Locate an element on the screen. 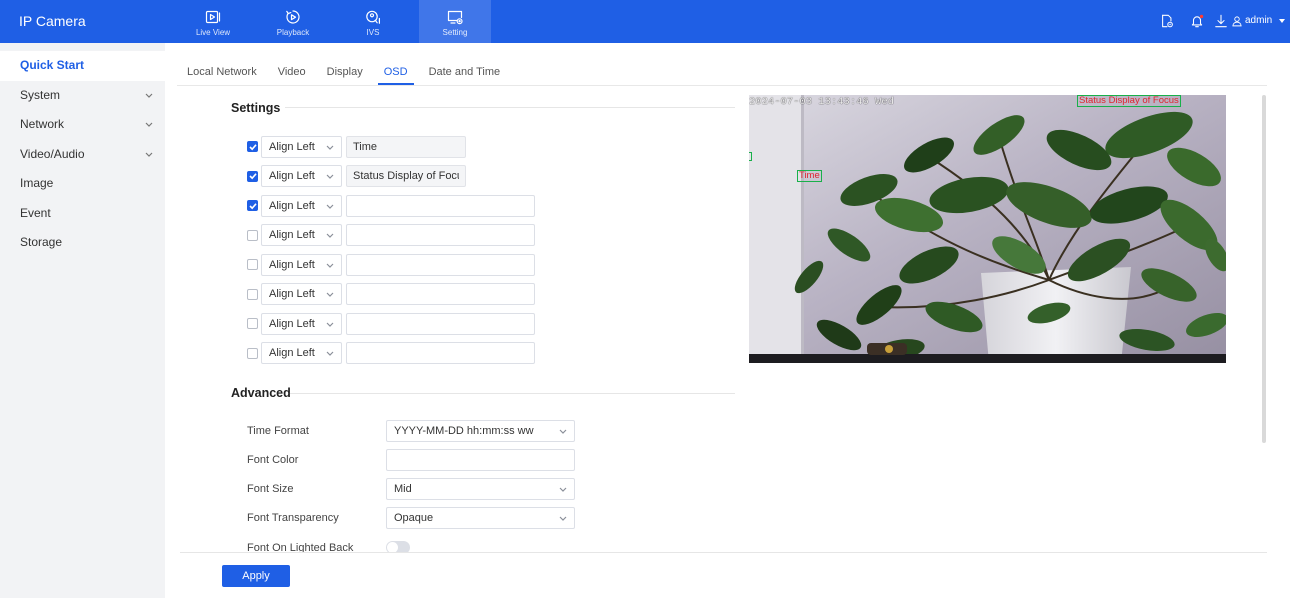 The image size is (1290, 598). osd-timestamp-overlay: 2024-07-03 13:43:46 Wed is located at coordinates (821, 102).